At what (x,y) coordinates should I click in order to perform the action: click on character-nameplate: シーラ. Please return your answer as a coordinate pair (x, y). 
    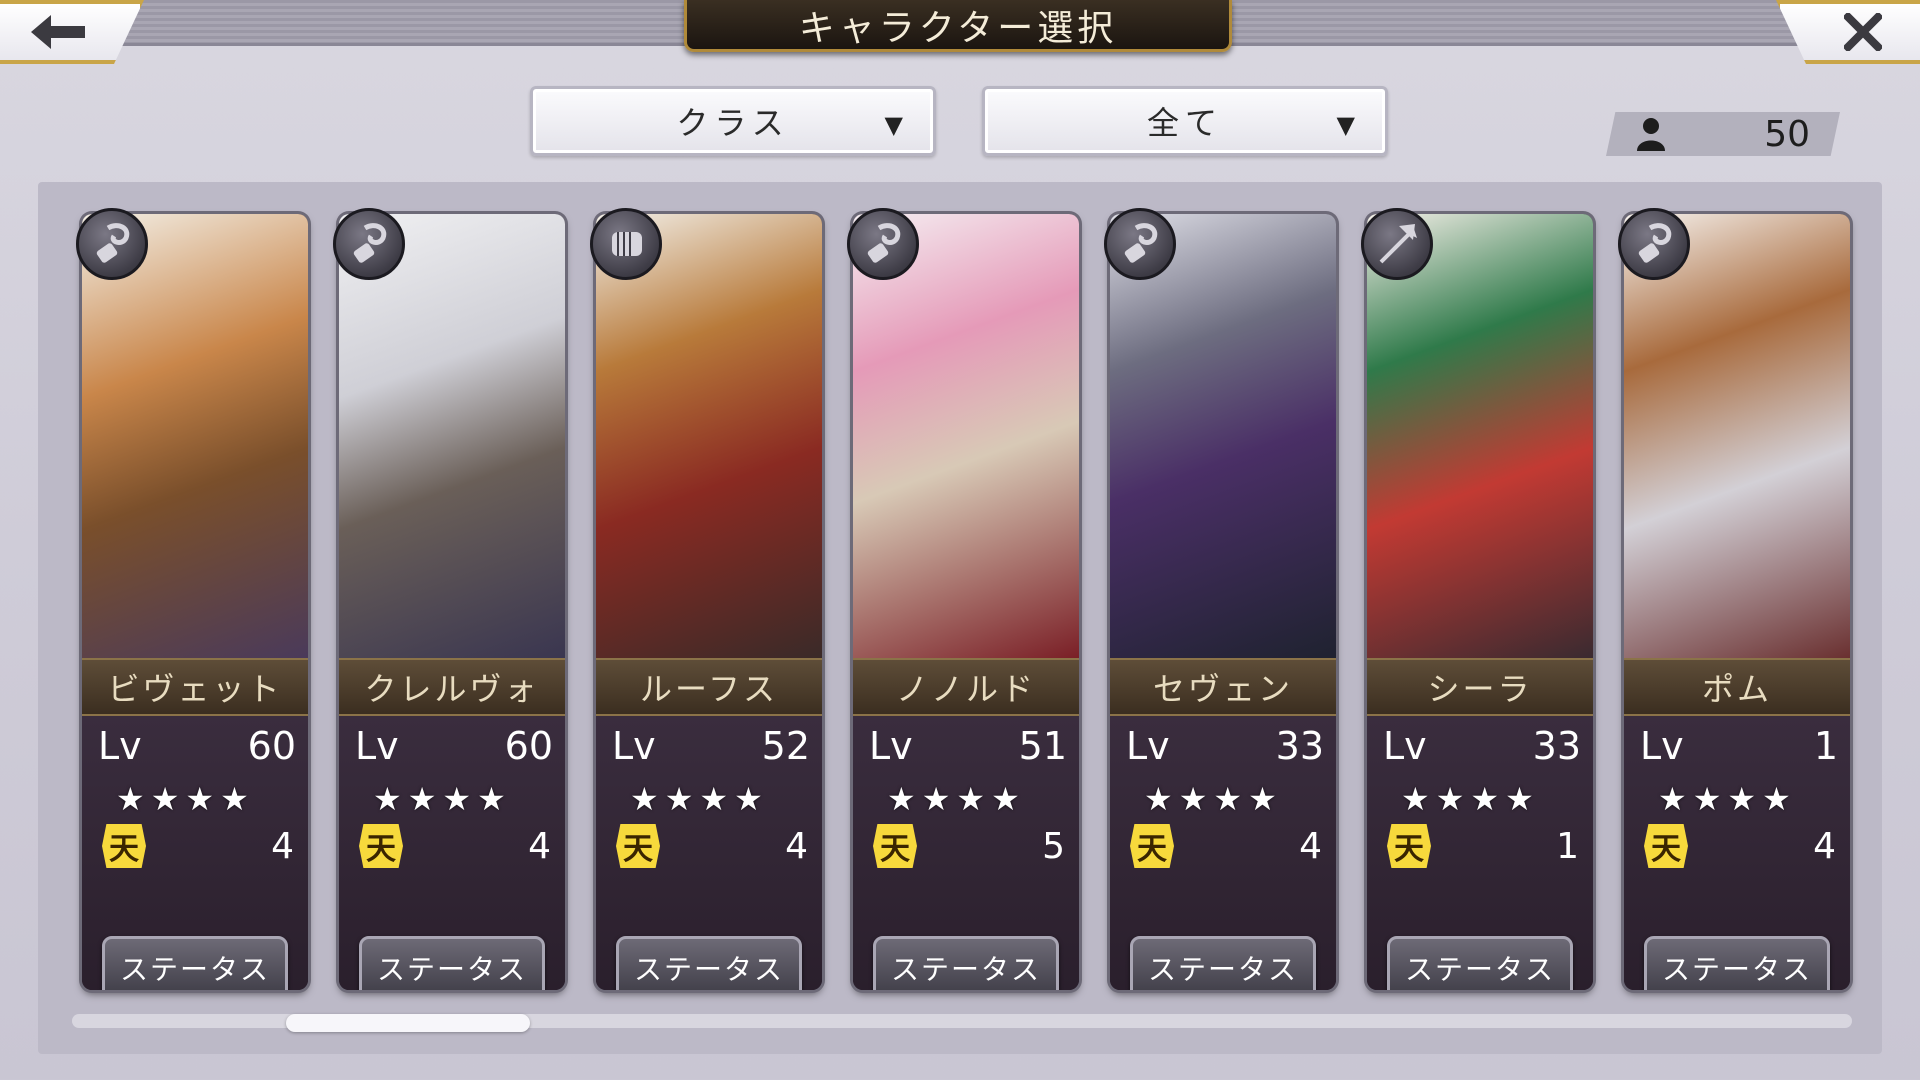
    Looking at the image, I should click on (1480, 687).